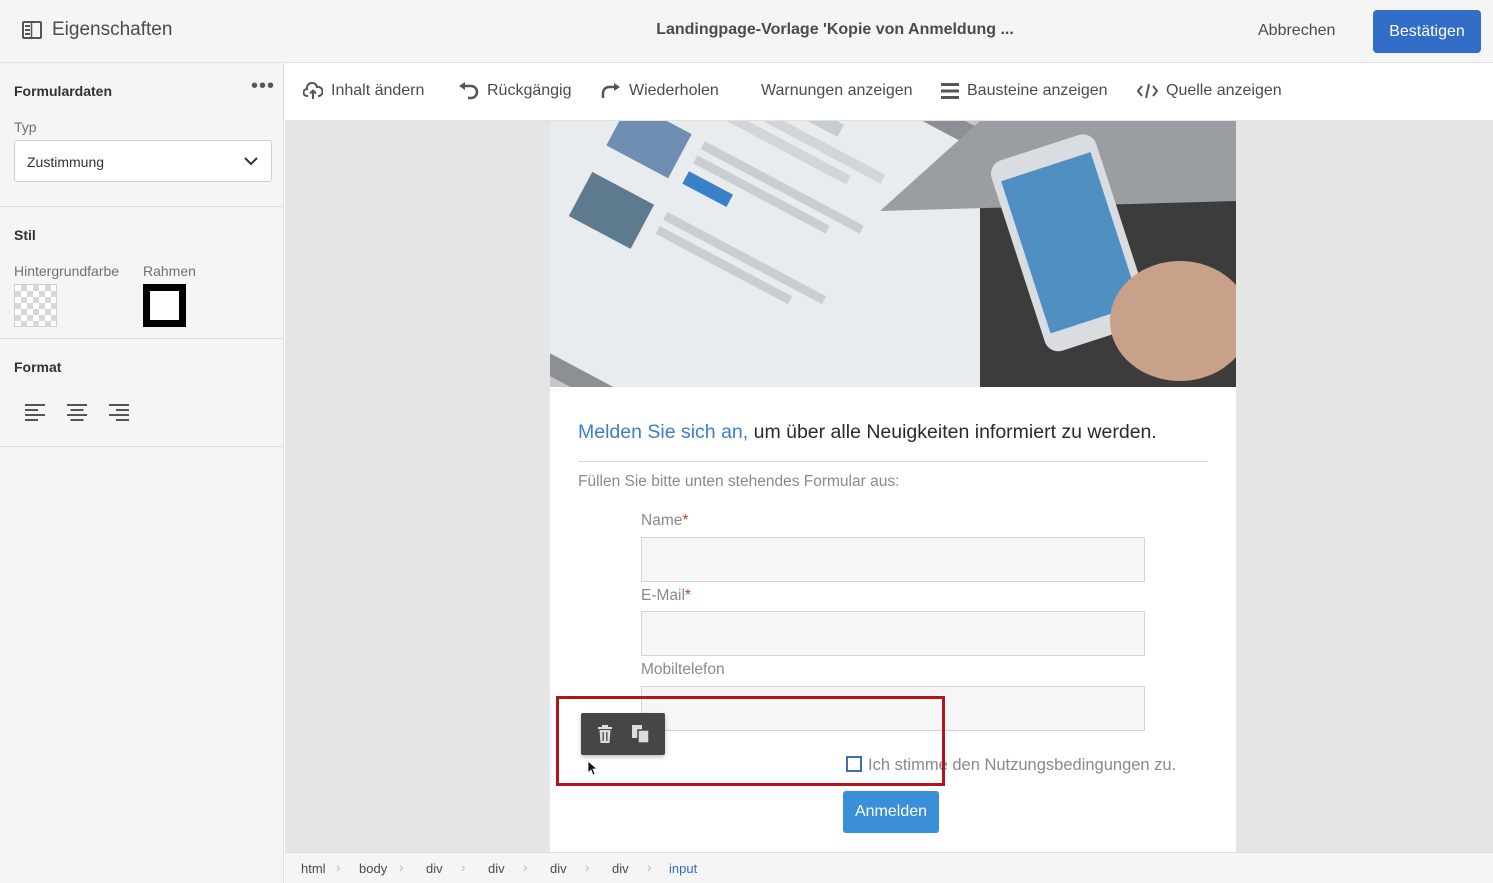 The height and width of the screenshot is (883, 1493). I want to click on undo-button: Rückgängig, so click(515, 91).